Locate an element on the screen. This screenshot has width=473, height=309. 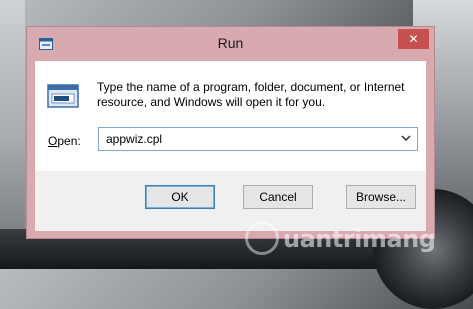
window-title: Run is located at coordinates (230, 43).